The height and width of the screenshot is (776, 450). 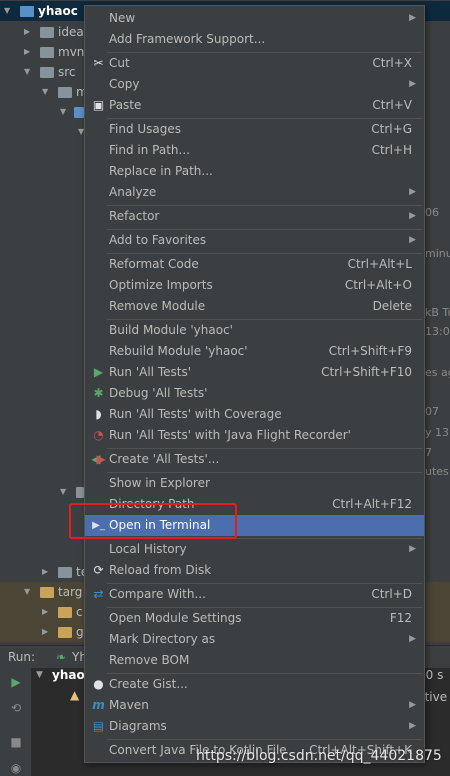 I want to click on tree-side-text: utes, so click(x=437, y=471).